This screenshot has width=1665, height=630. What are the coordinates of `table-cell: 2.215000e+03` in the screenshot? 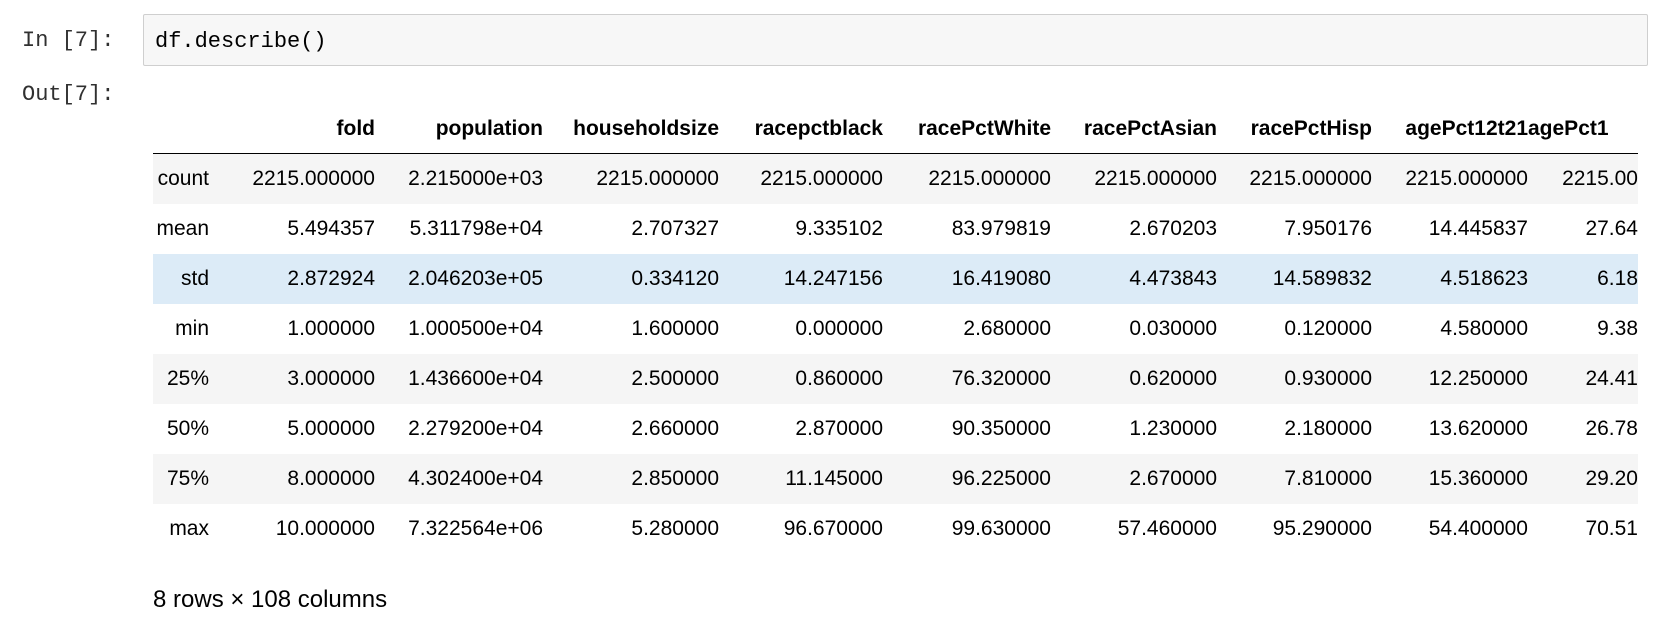 It's located at (475, 178).